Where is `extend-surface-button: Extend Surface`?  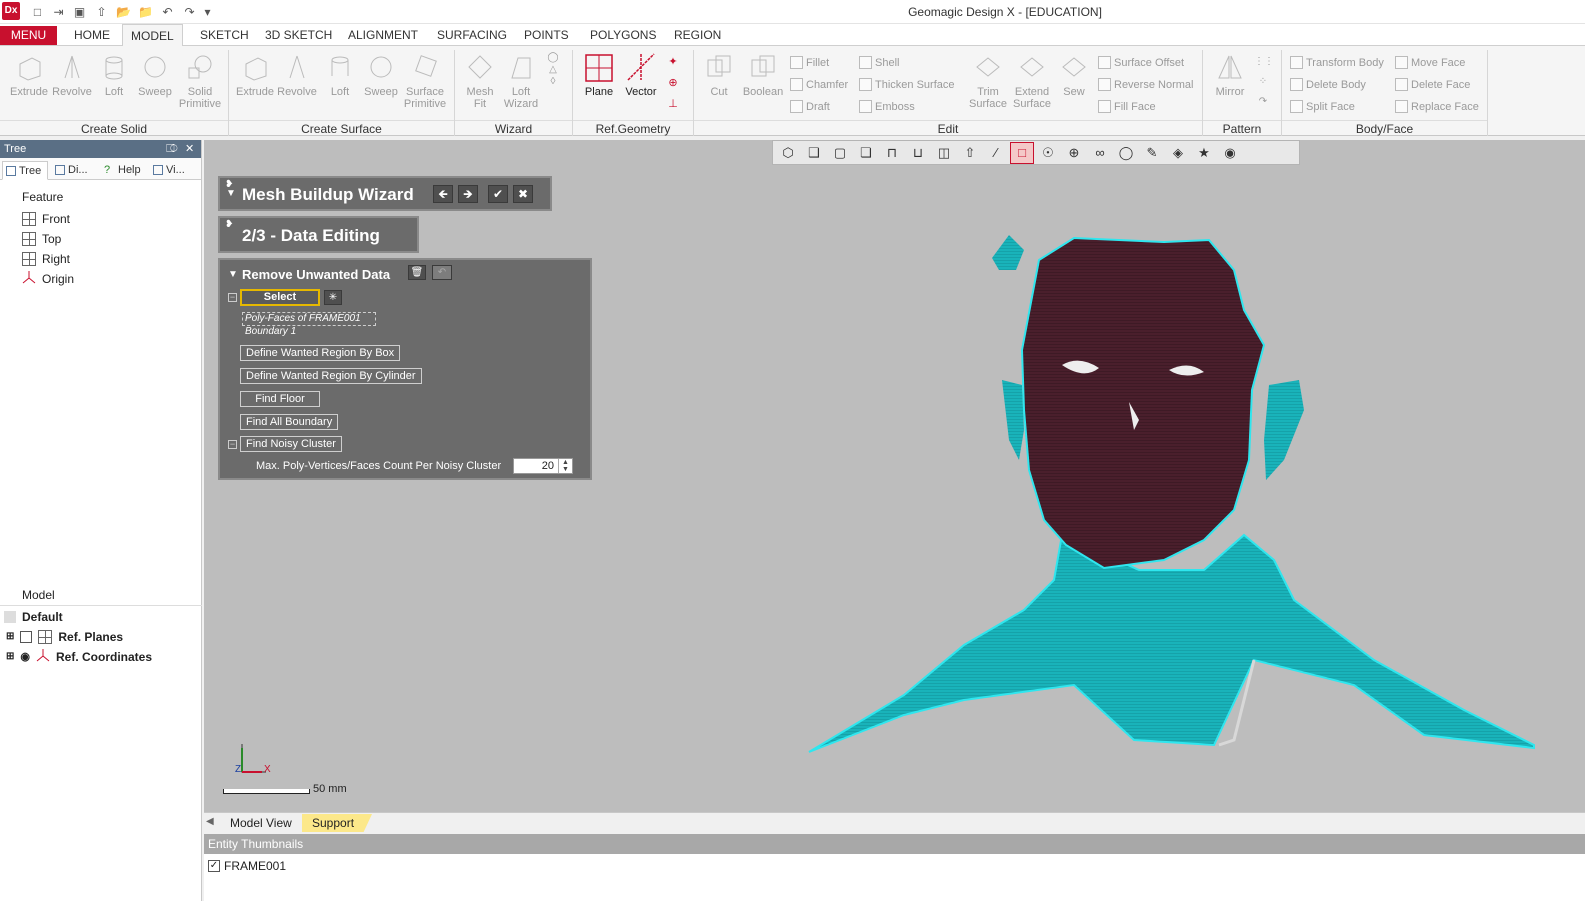
extend-surface-button: Extend Surface is located at coordinates (1032, 81).